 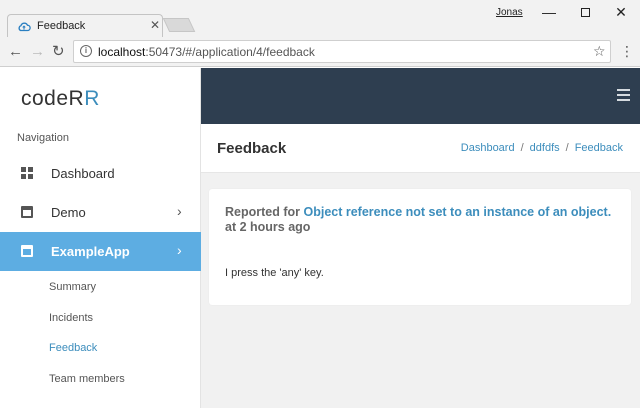 I want to click on minimize-icon: —, so click(x=549, y=12).